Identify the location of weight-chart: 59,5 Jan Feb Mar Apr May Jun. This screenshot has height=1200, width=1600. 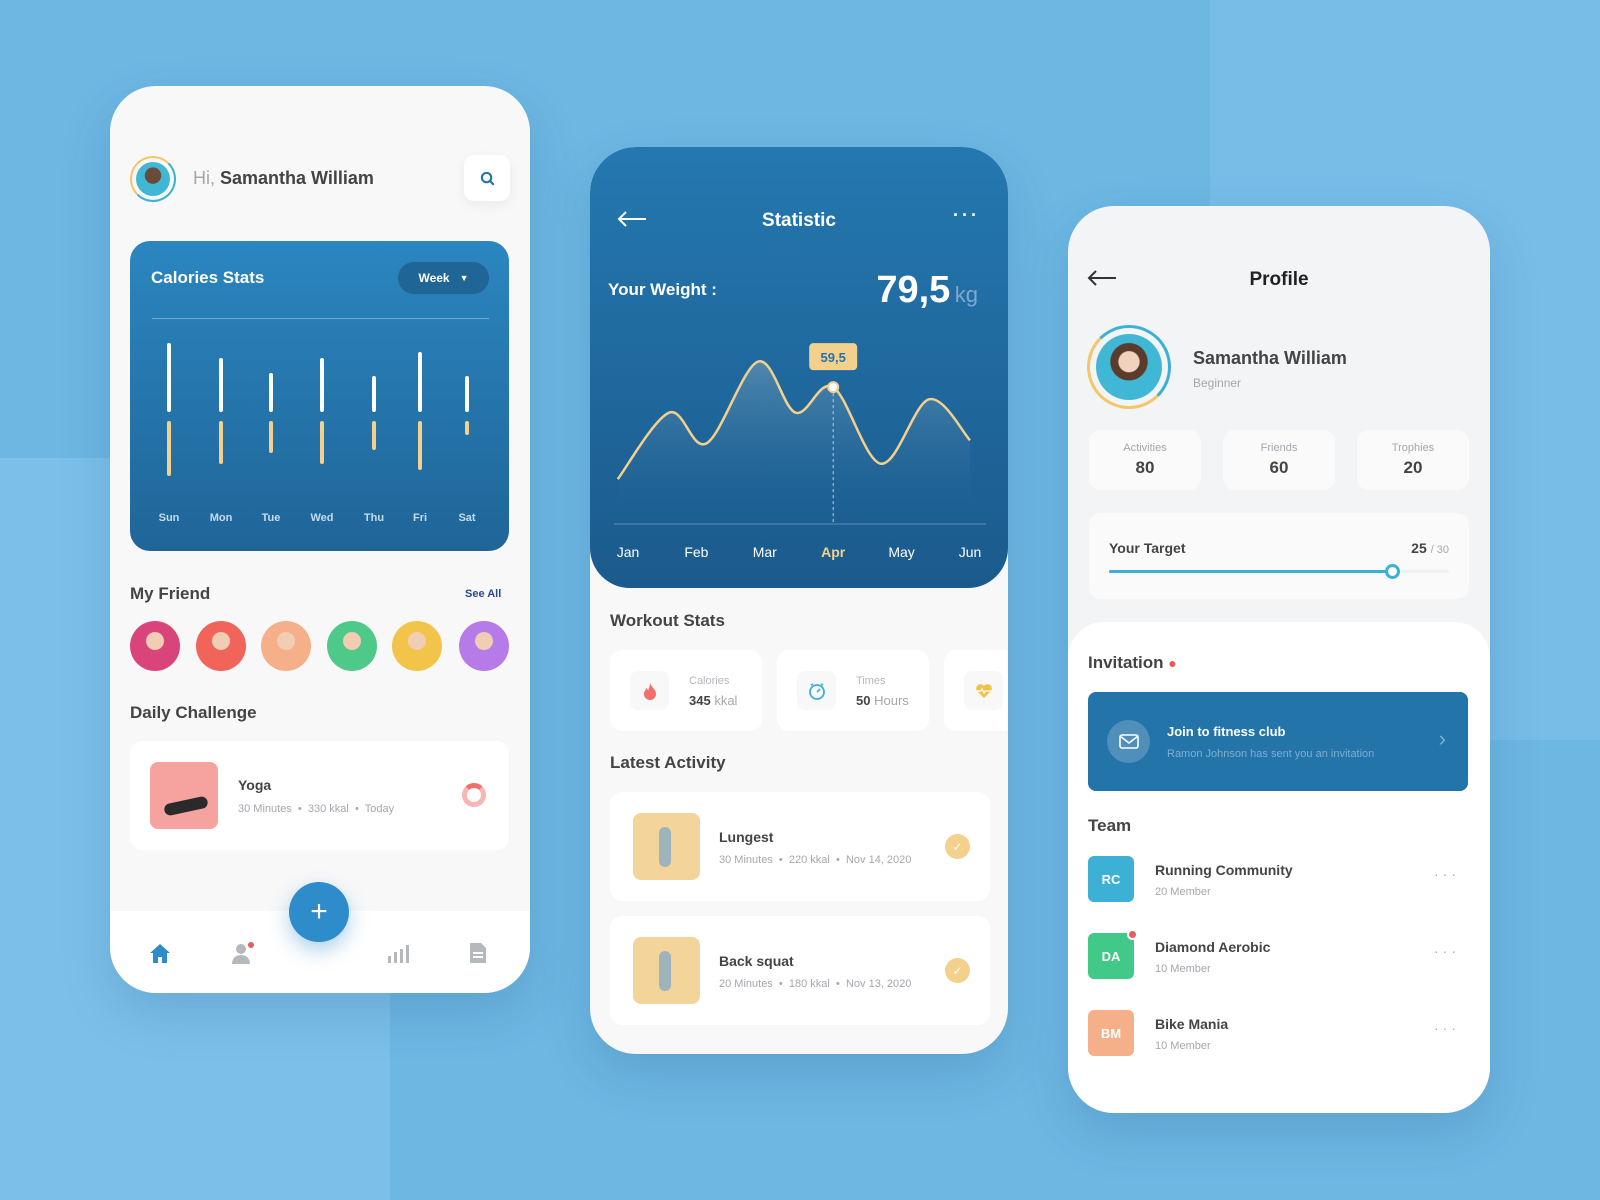
(800, 451).